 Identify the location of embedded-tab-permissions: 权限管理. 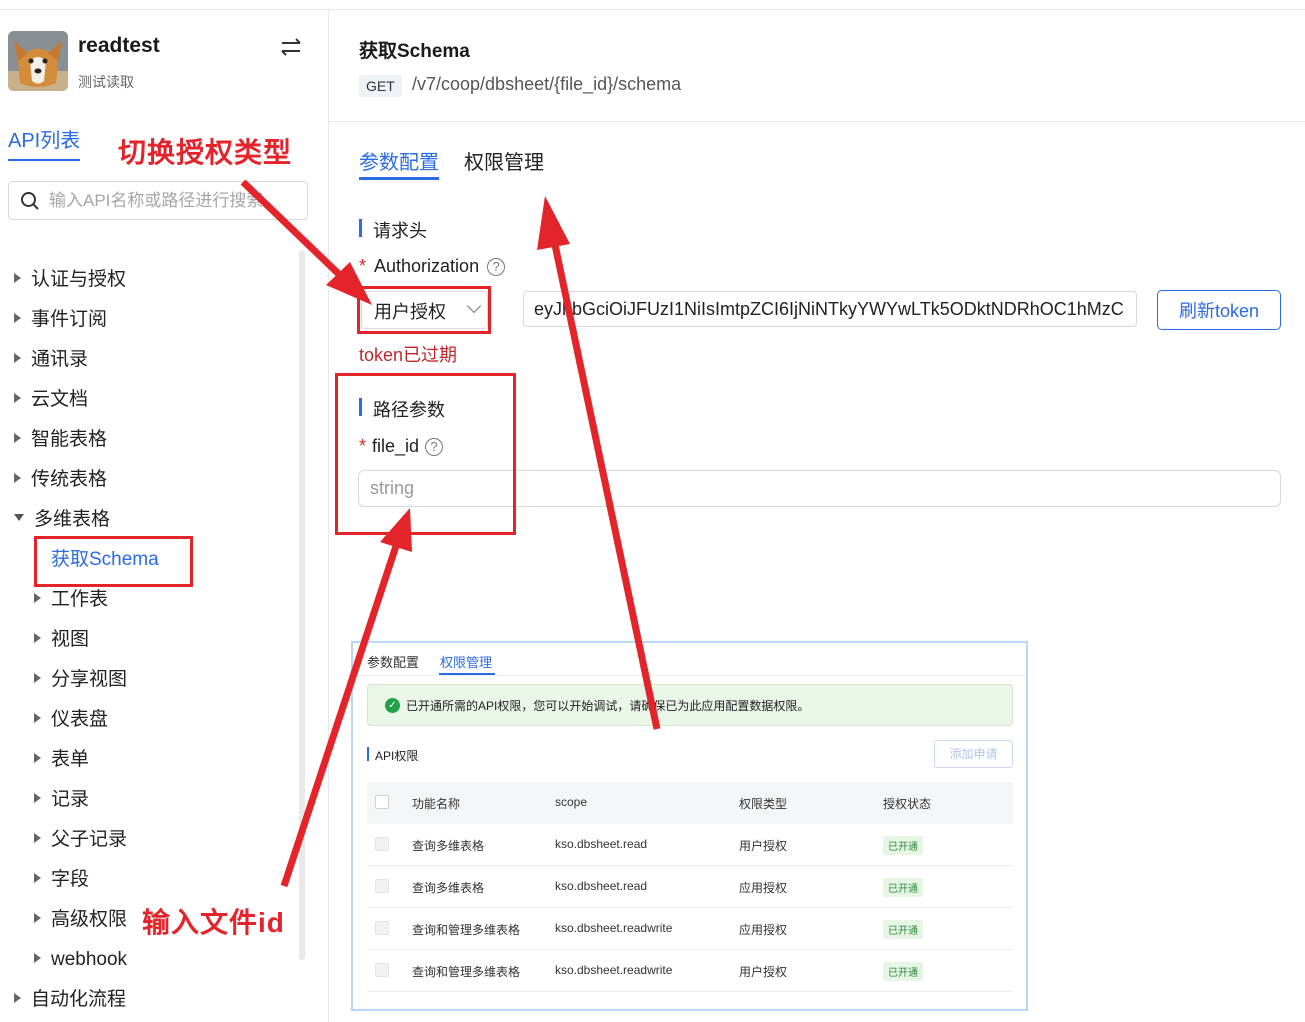
(466, 662).